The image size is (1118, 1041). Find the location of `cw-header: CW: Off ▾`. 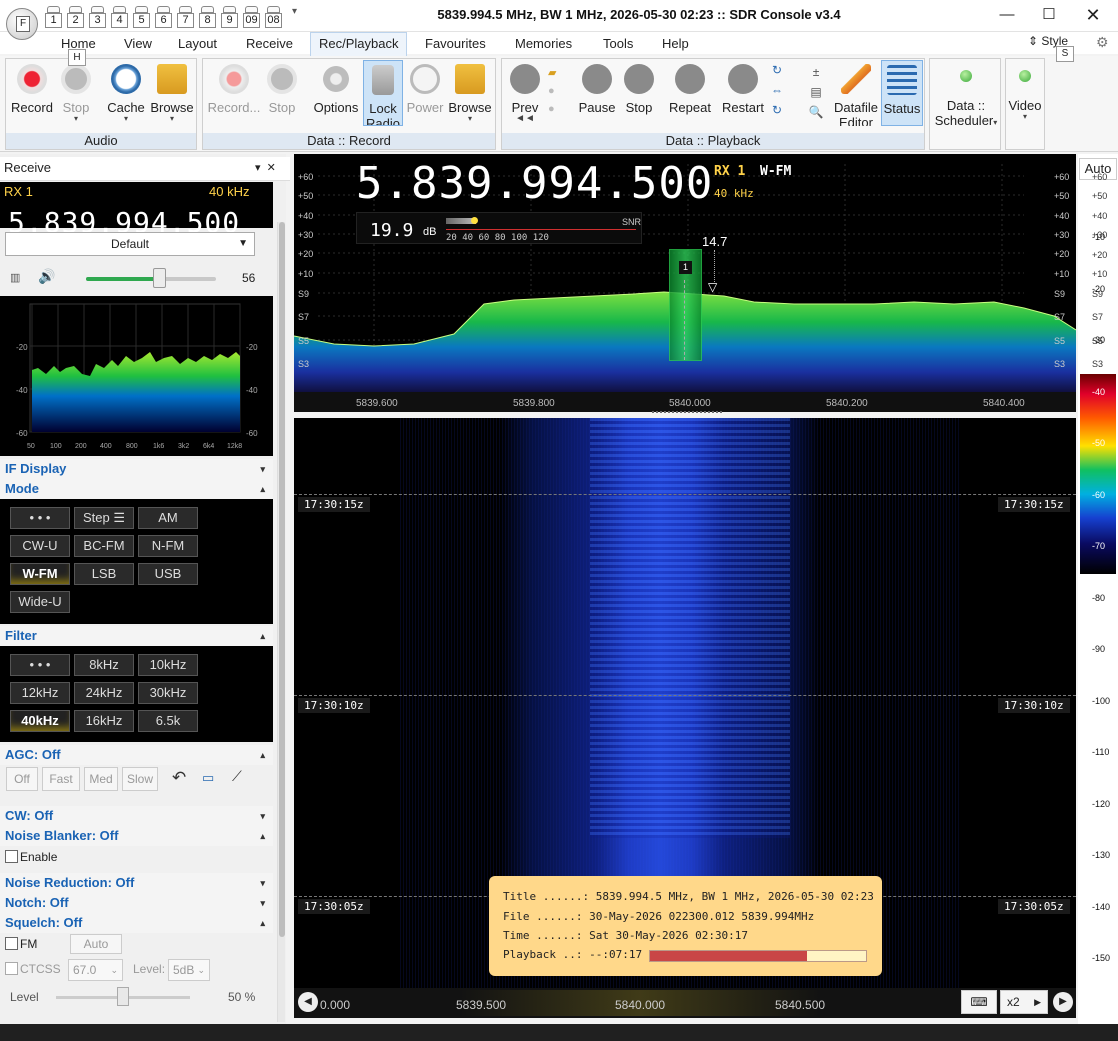

cw-header: CW: Off ▾ is located at coordinates (136, 816).